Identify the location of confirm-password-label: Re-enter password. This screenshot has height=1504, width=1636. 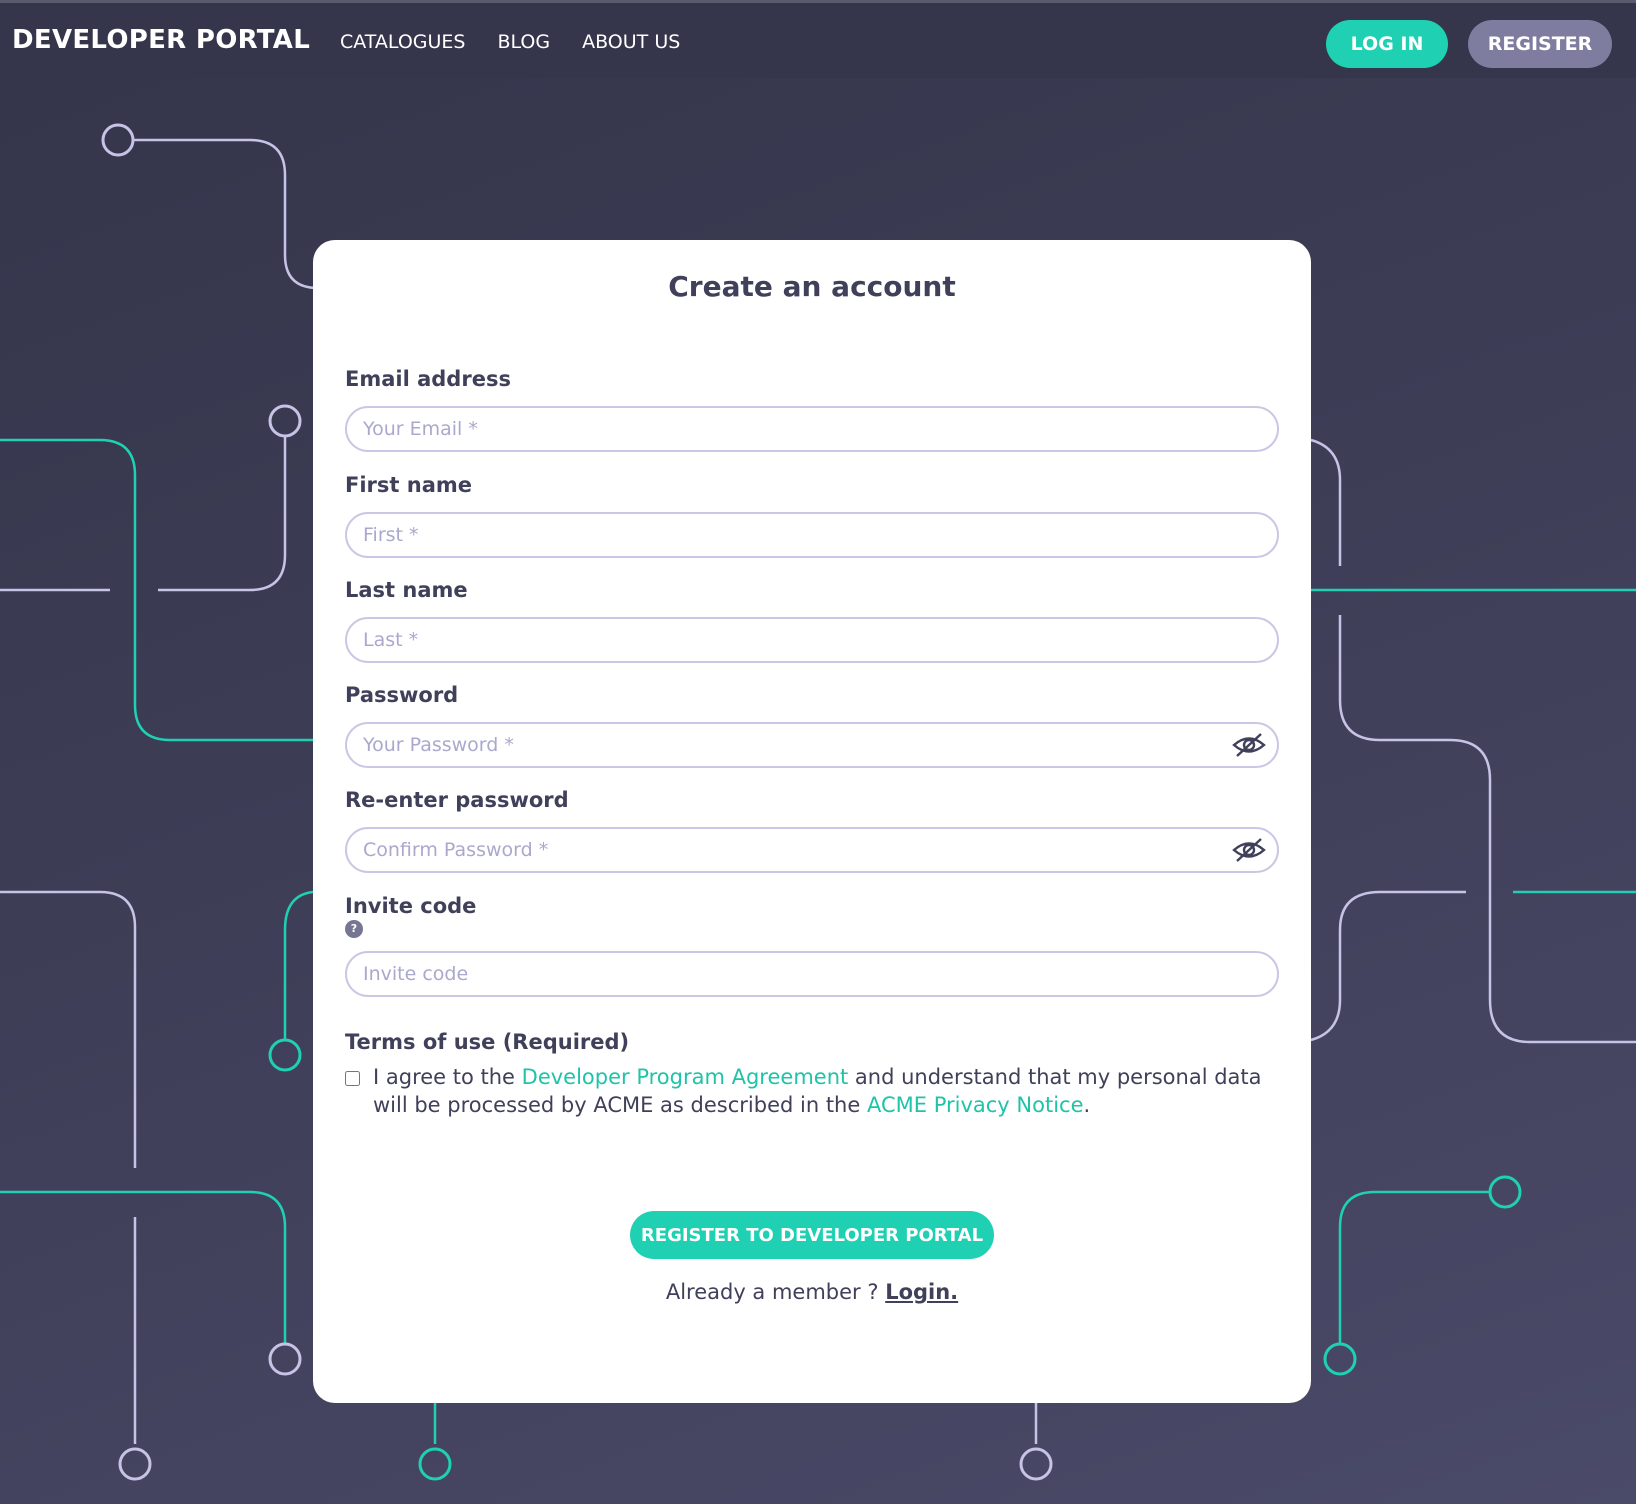
(457, 800).